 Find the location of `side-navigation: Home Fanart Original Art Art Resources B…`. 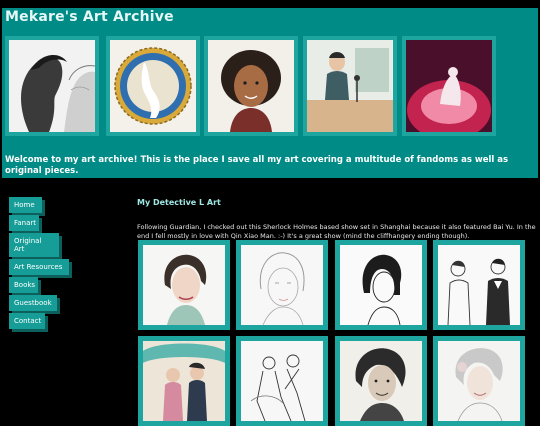

side-navigation: Home Fanart Original Art Art Resources B… is located at coordinates (49, 264).